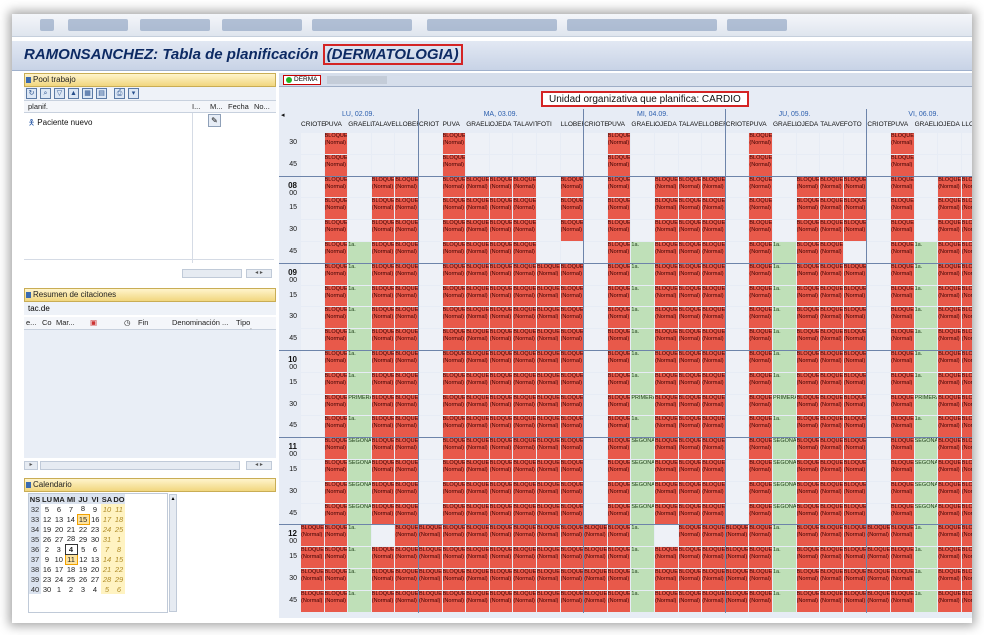  Describe the element at coordinates (47, 569) in the screenshot. I see `calendar-day: 16` at that location.